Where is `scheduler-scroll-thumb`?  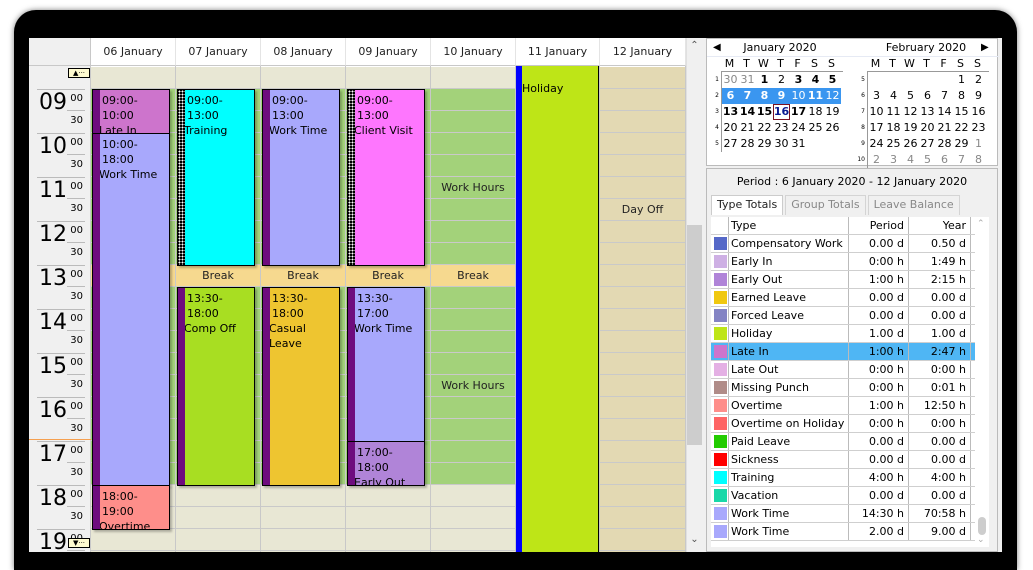
scheduler-scroll-thumb is located at coordinates (694, 335).